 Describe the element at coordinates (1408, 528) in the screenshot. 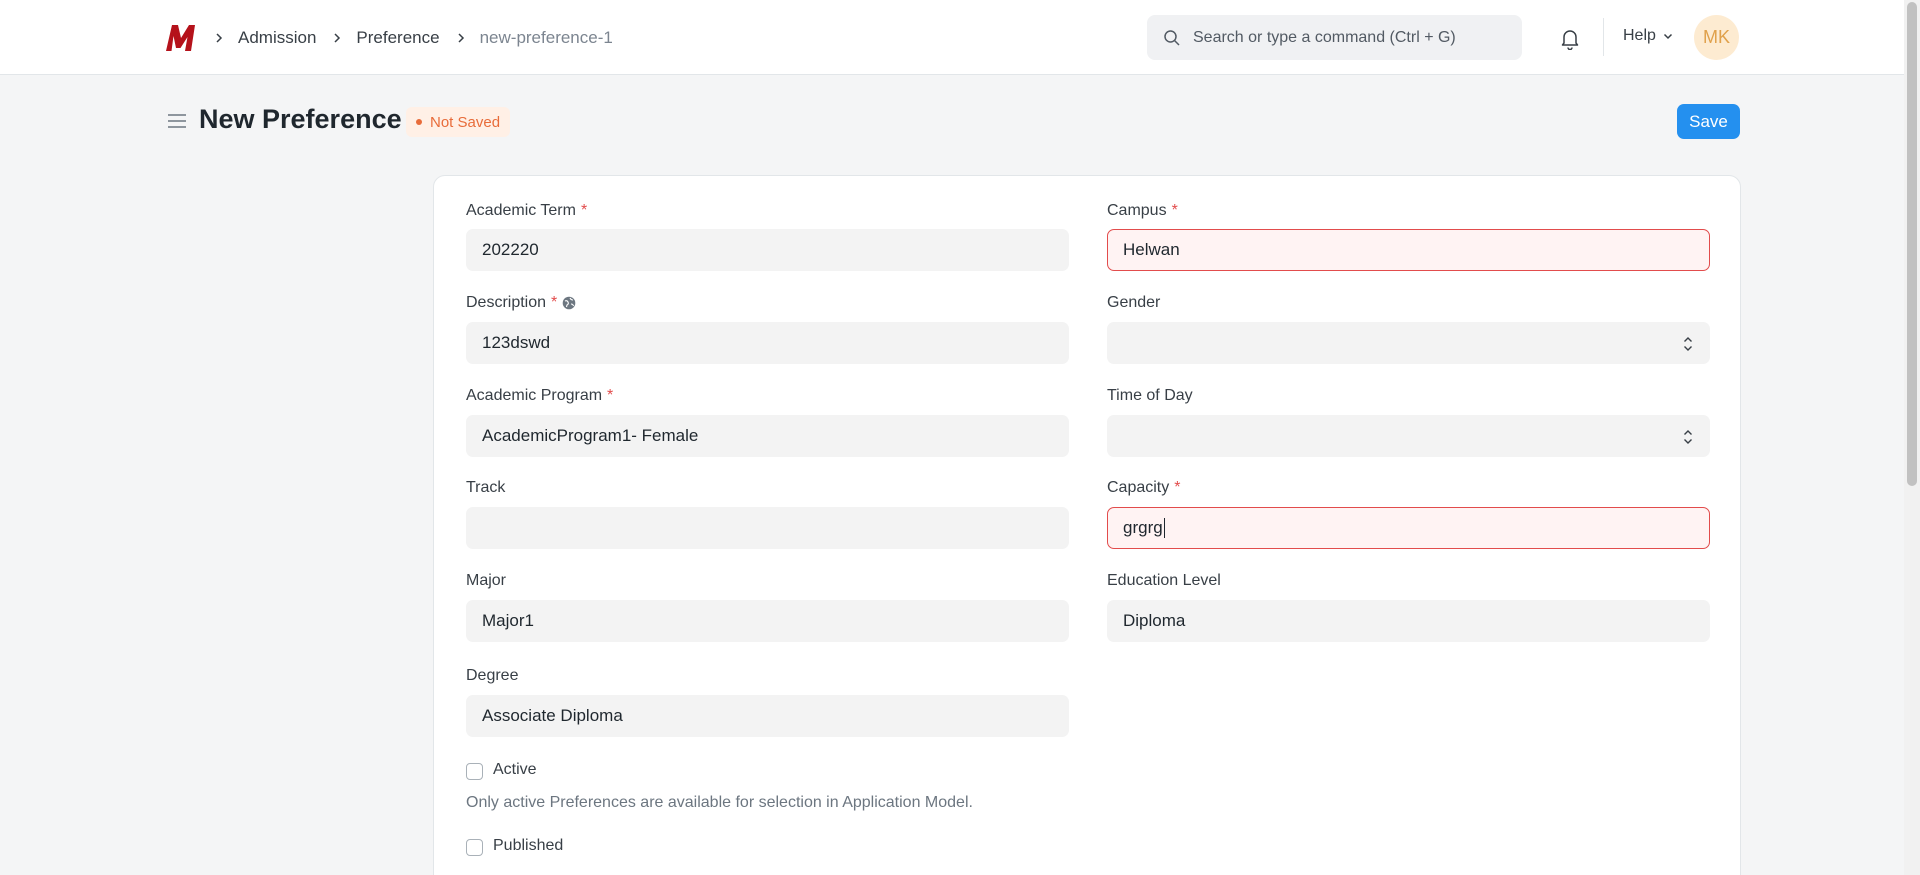

I see `capacity-field: grgrg` at that location.